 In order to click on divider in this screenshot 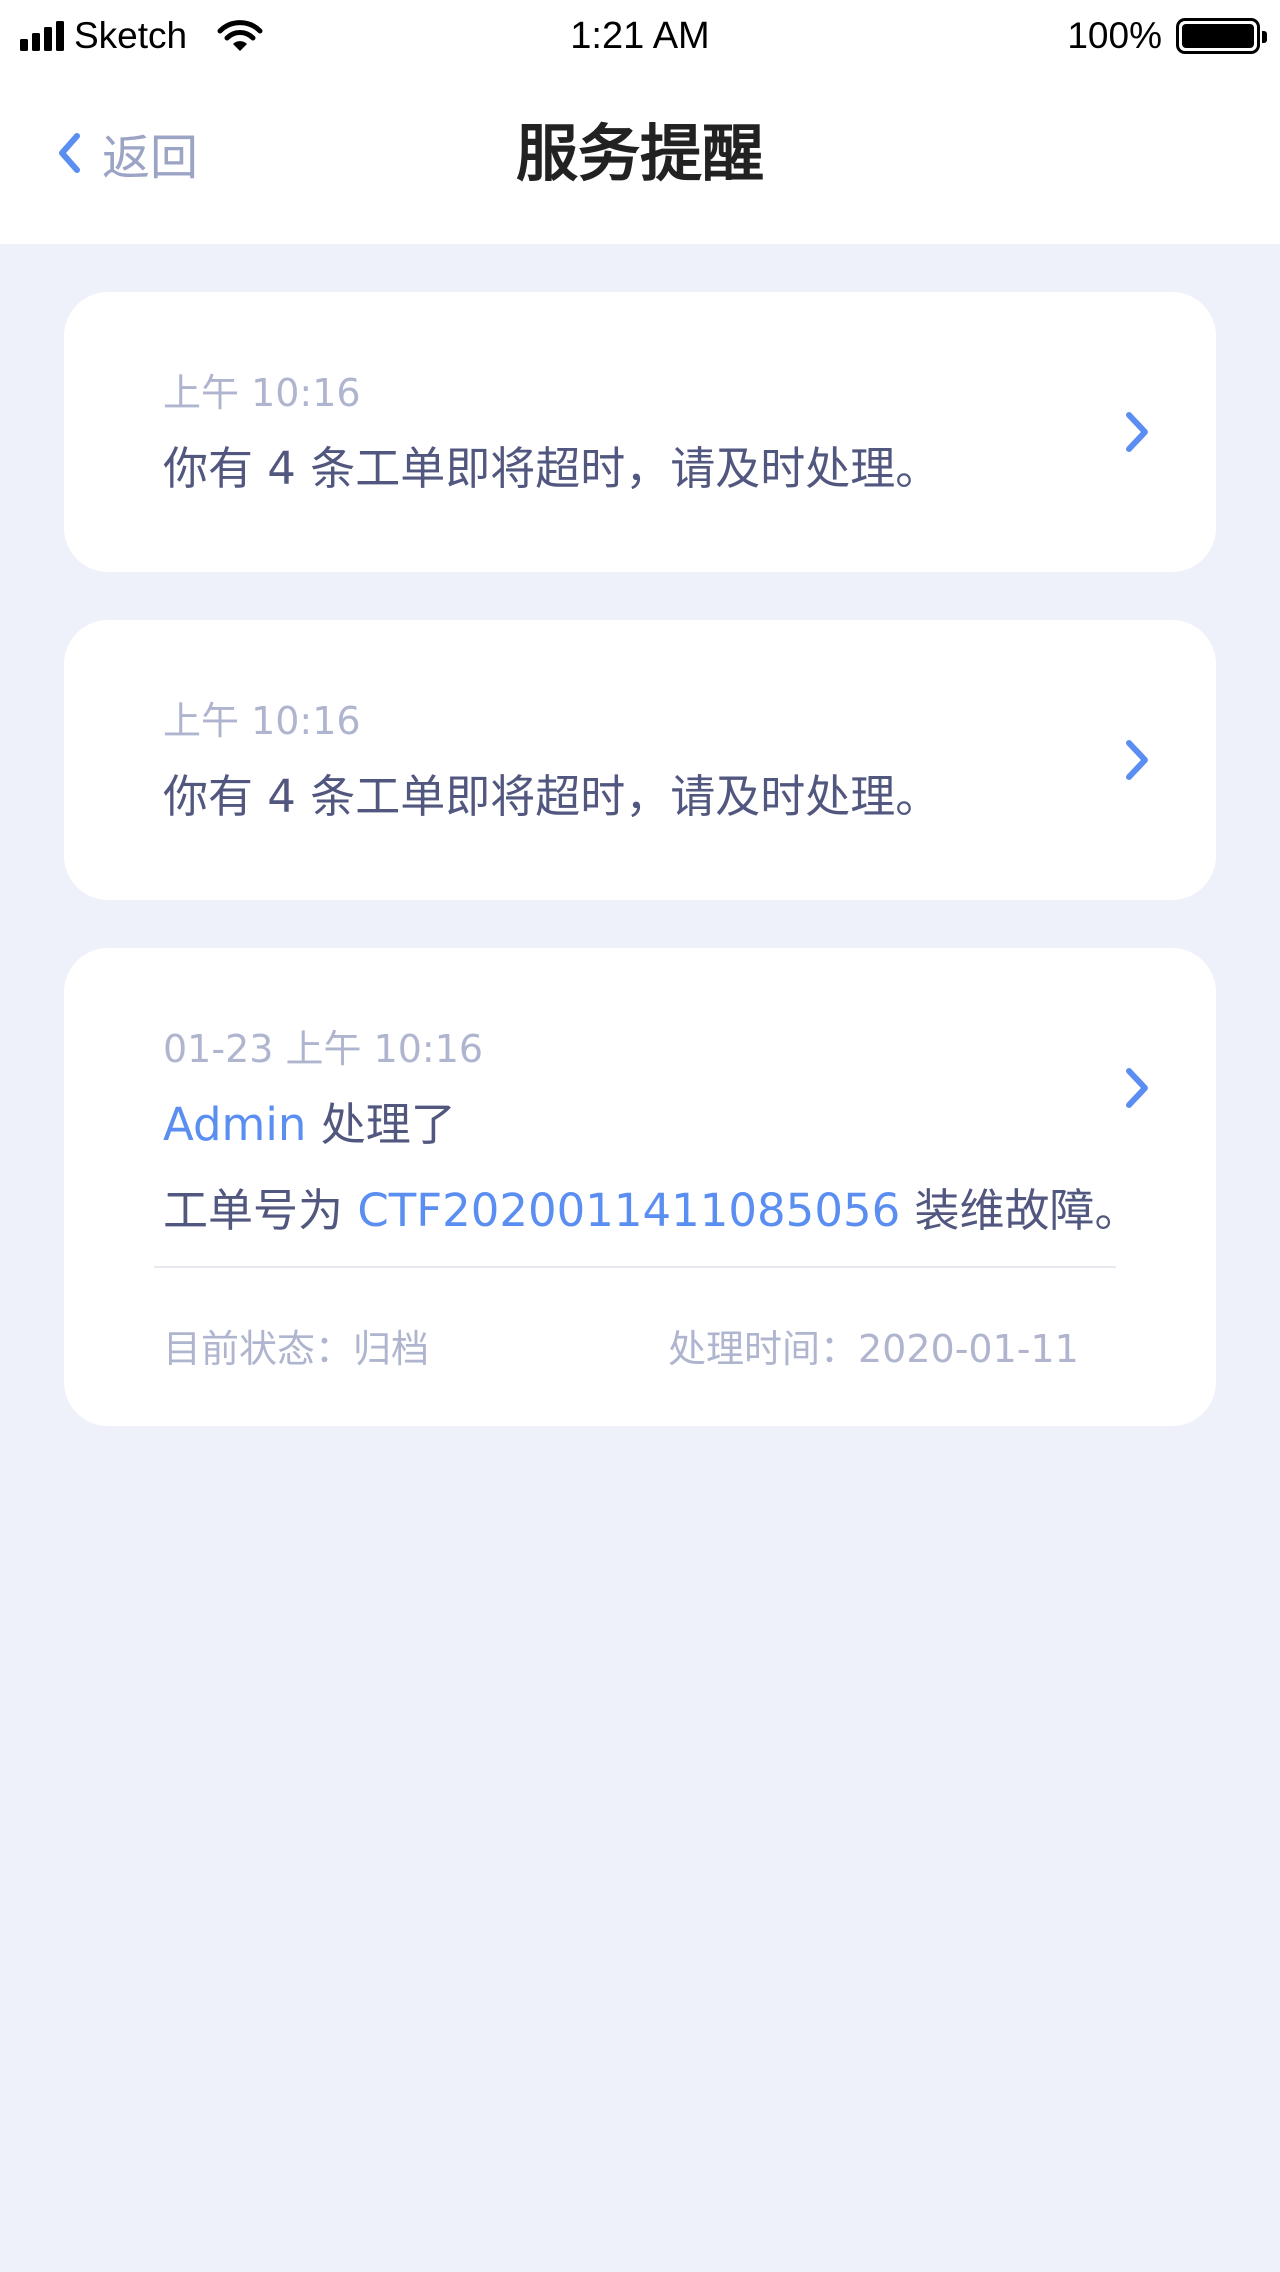, I will do `click(635, 1267)`.